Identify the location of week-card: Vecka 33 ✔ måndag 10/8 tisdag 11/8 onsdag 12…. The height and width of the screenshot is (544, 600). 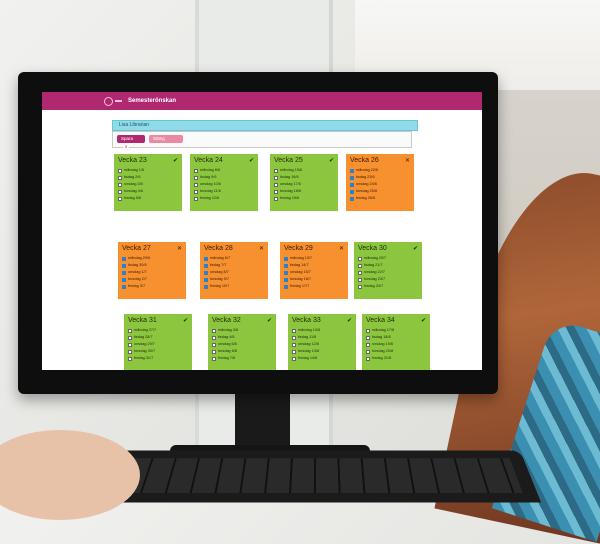
(322, 342).